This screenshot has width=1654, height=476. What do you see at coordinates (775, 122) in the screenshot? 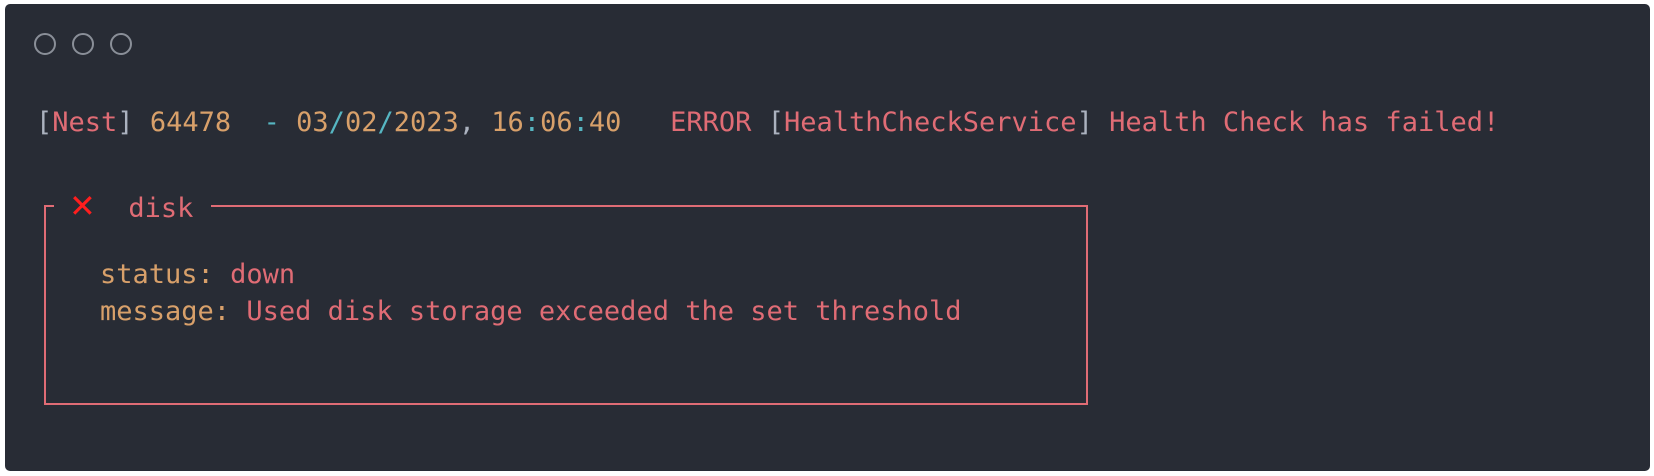
I see `log-context-bracket: [` at bounding box center [775, 122].